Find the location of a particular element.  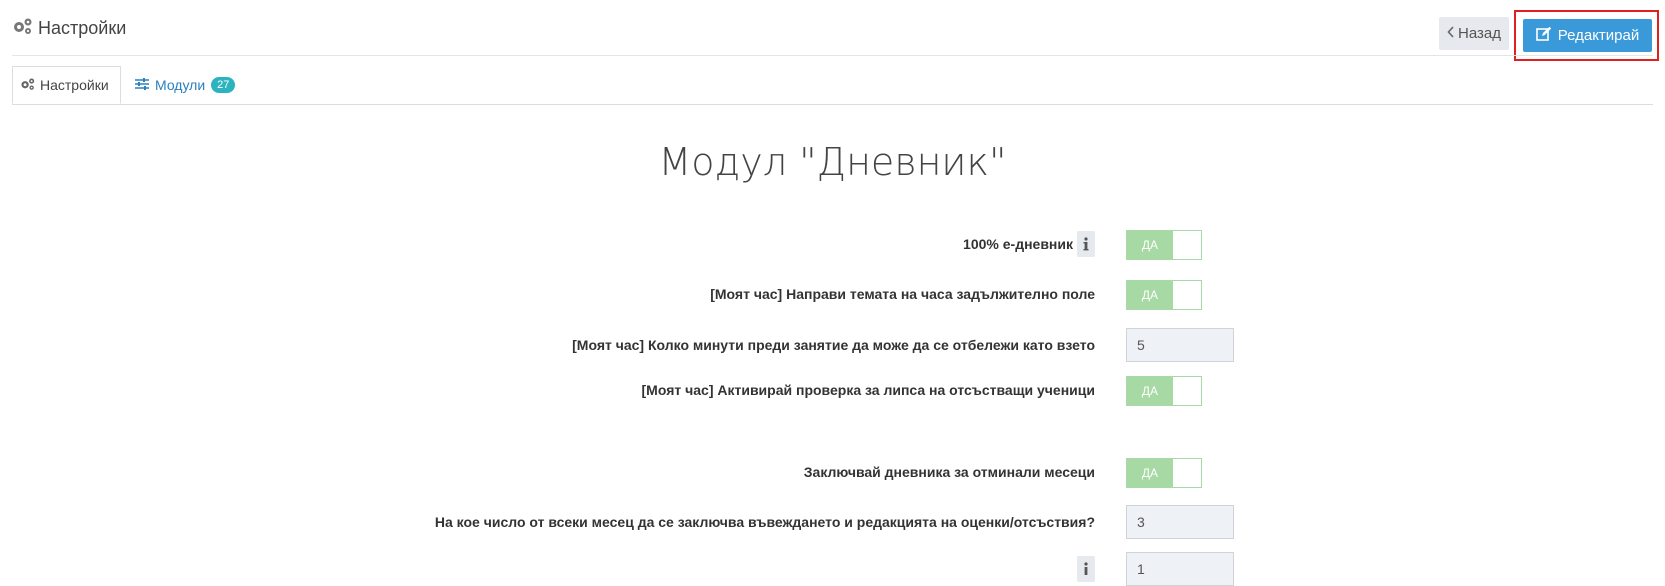

chevron-left-icon is located at coordinates (1451, 33).